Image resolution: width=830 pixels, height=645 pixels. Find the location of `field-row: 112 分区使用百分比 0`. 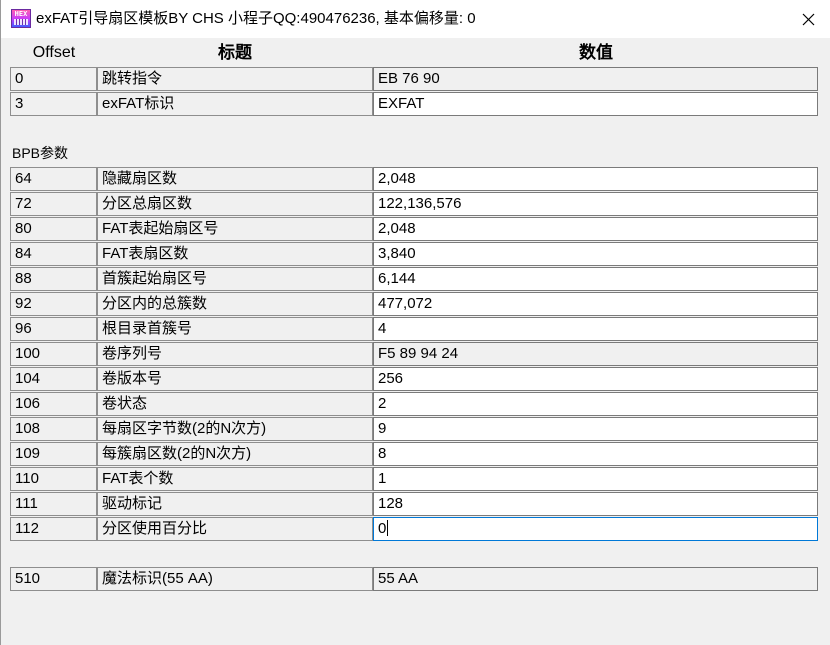

field-row: 112 分区使用百分比 0 is located at coordinates (414, 529).